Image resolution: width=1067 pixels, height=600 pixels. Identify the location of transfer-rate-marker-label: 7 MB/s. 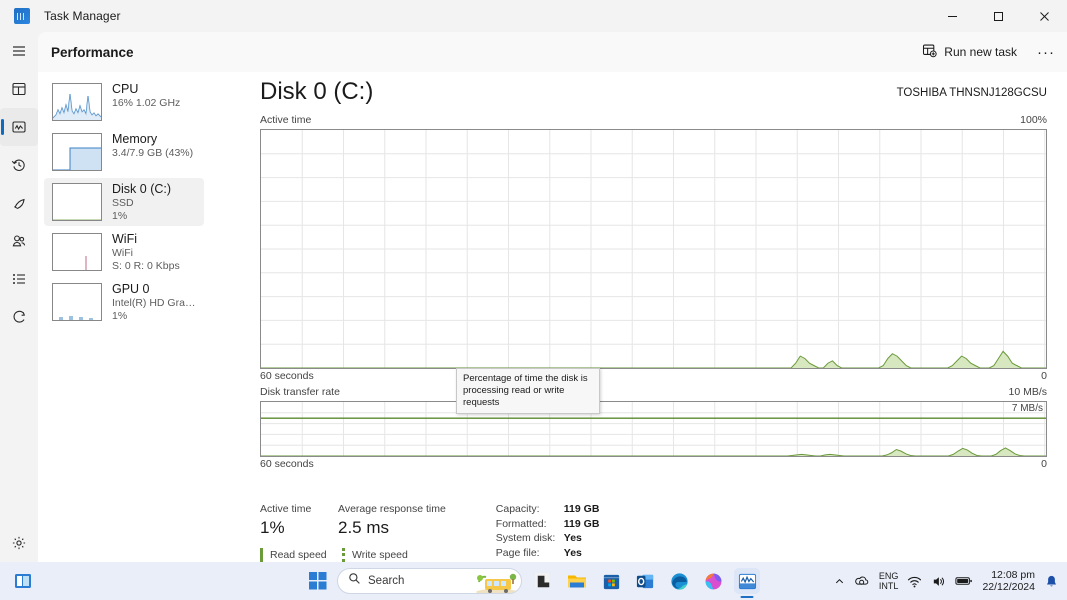
(1027, 408).